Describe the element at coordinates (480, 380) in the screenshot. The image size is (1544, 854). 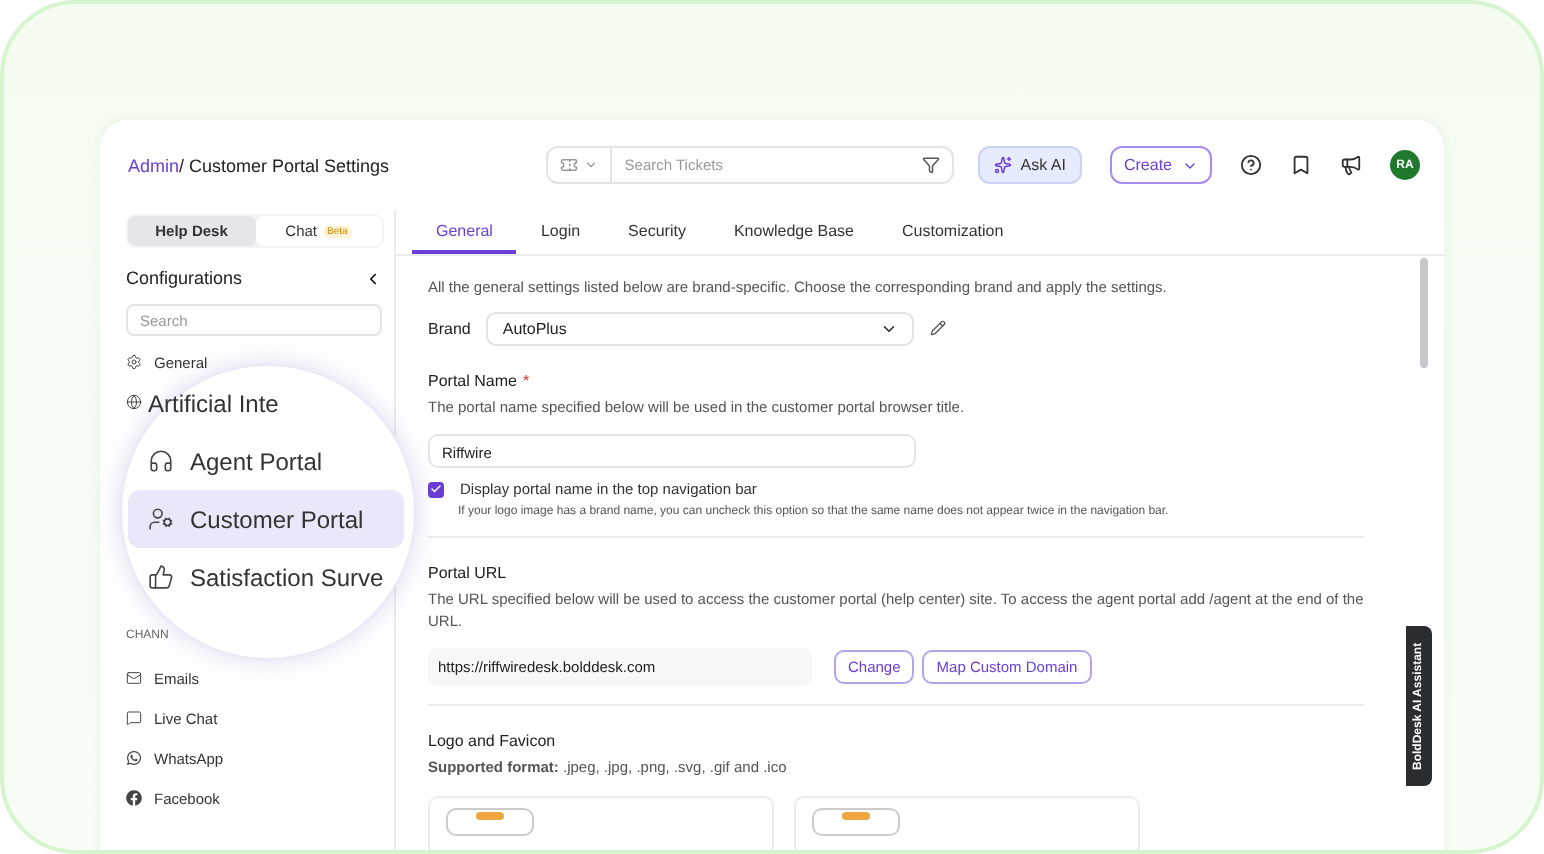
I see `section-title: Portal Name *` at that location.